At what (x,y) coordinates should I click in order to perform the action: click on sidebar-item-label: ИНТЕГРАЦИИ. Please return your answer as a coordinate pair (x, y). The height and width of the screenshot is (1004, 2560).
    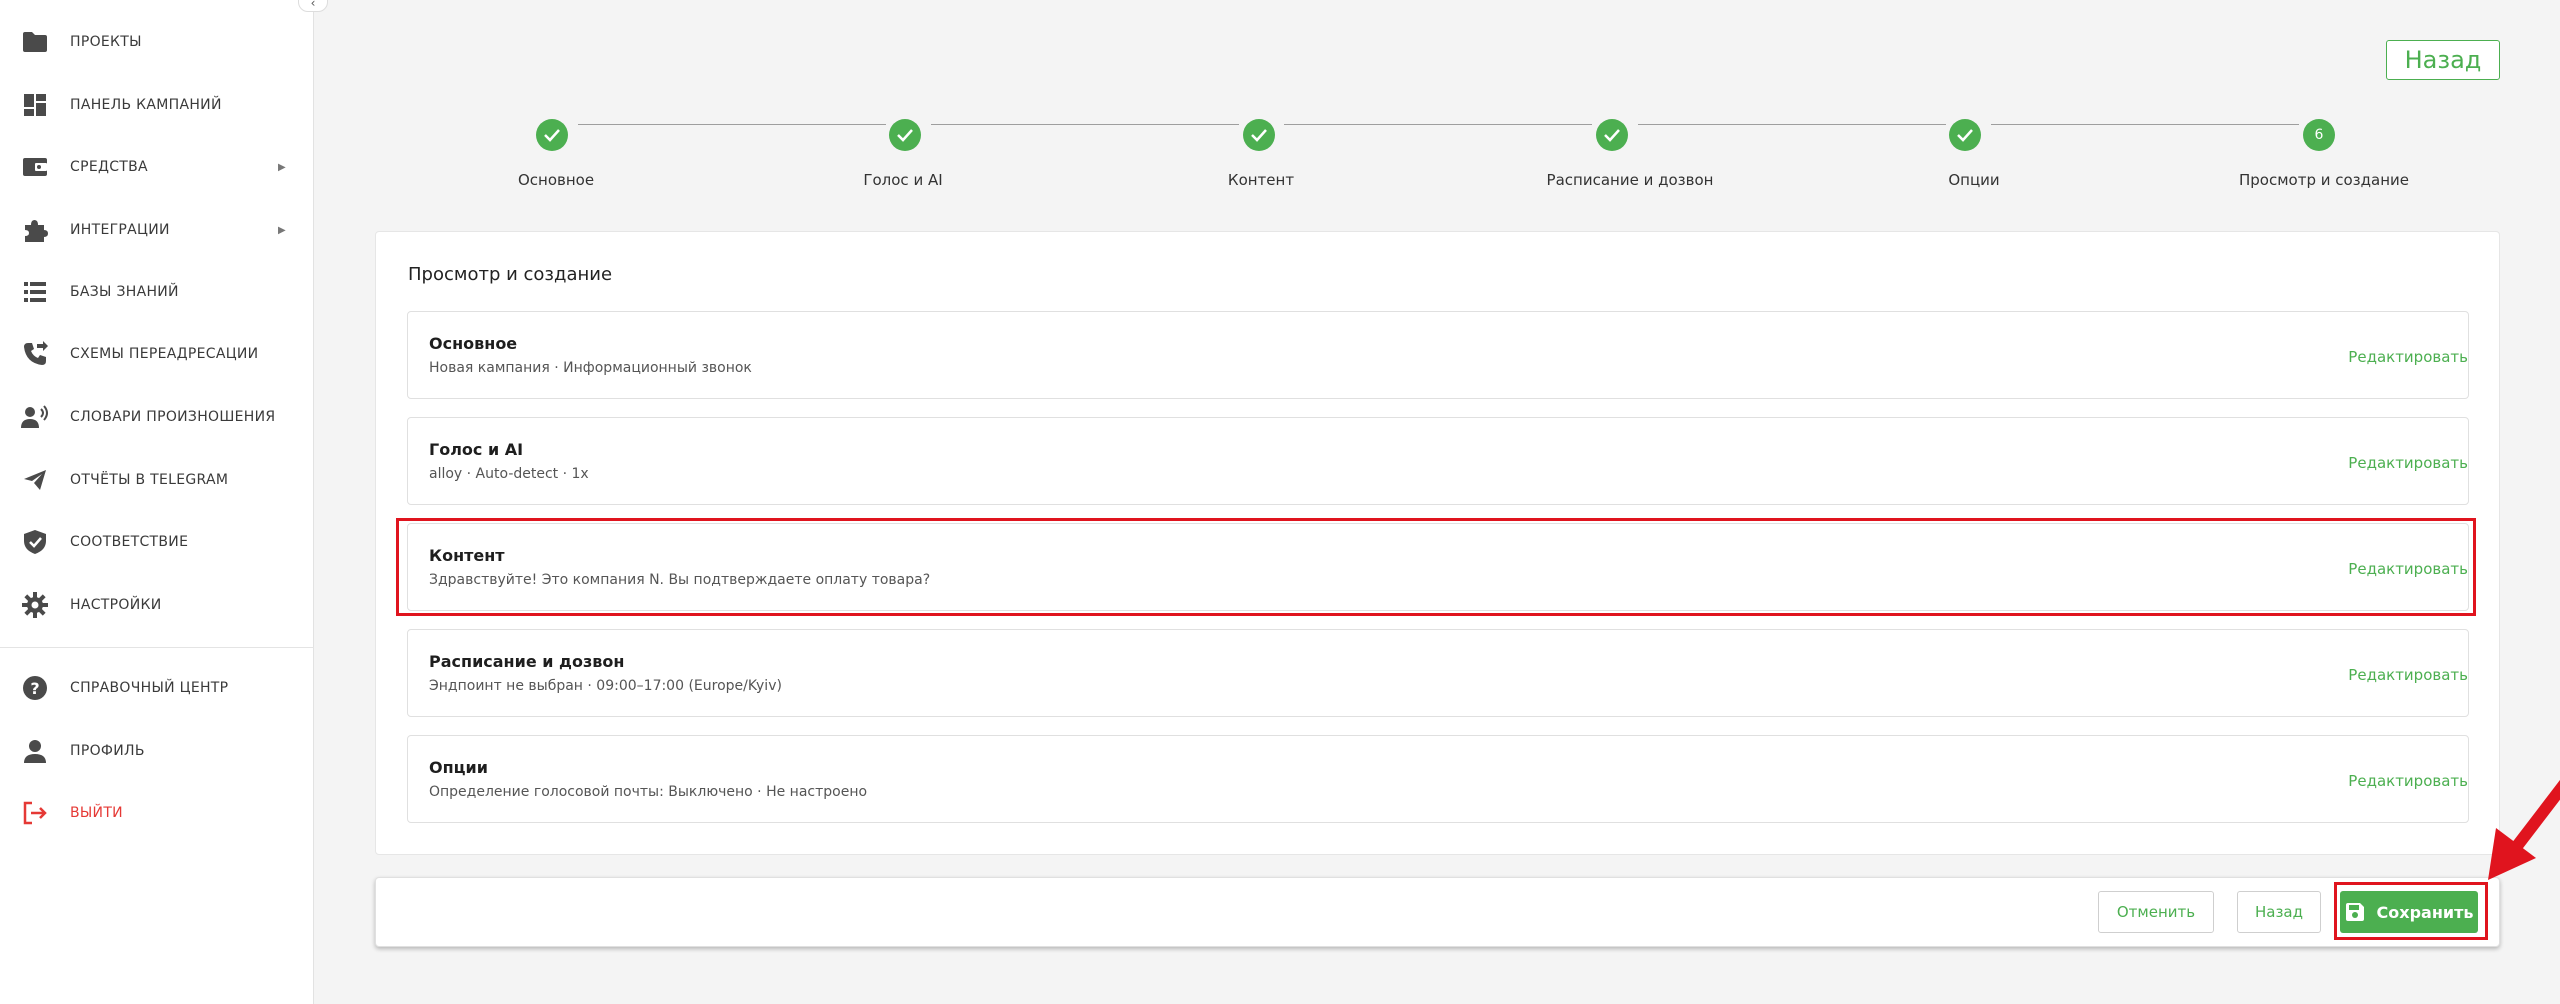
    Looking at the image, I should click on (120, 230).